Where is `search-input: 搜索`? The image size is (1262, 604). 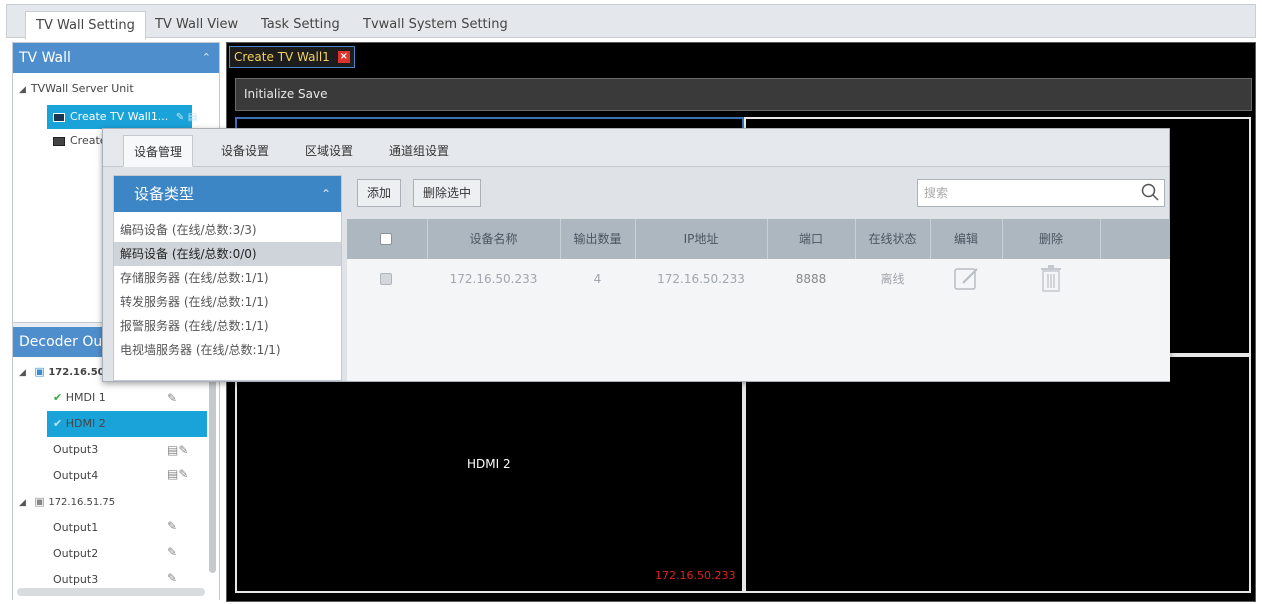 search-input: 搜索 is located at coordinates (1041, 193).